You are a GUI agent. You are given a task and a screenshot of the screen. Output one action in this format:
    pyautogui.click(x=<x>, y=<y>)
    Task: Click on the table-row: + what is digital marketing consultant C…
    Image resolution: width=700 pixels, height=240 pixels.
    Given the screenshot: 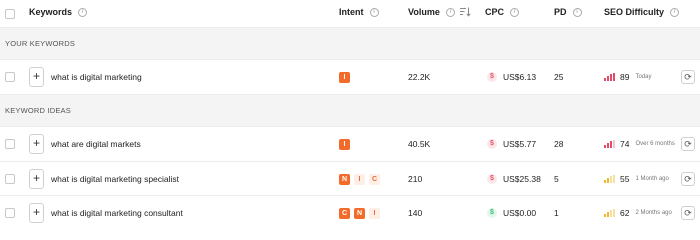 What is the action you would take?
    pyautogui.click(x=350, y=212)
    